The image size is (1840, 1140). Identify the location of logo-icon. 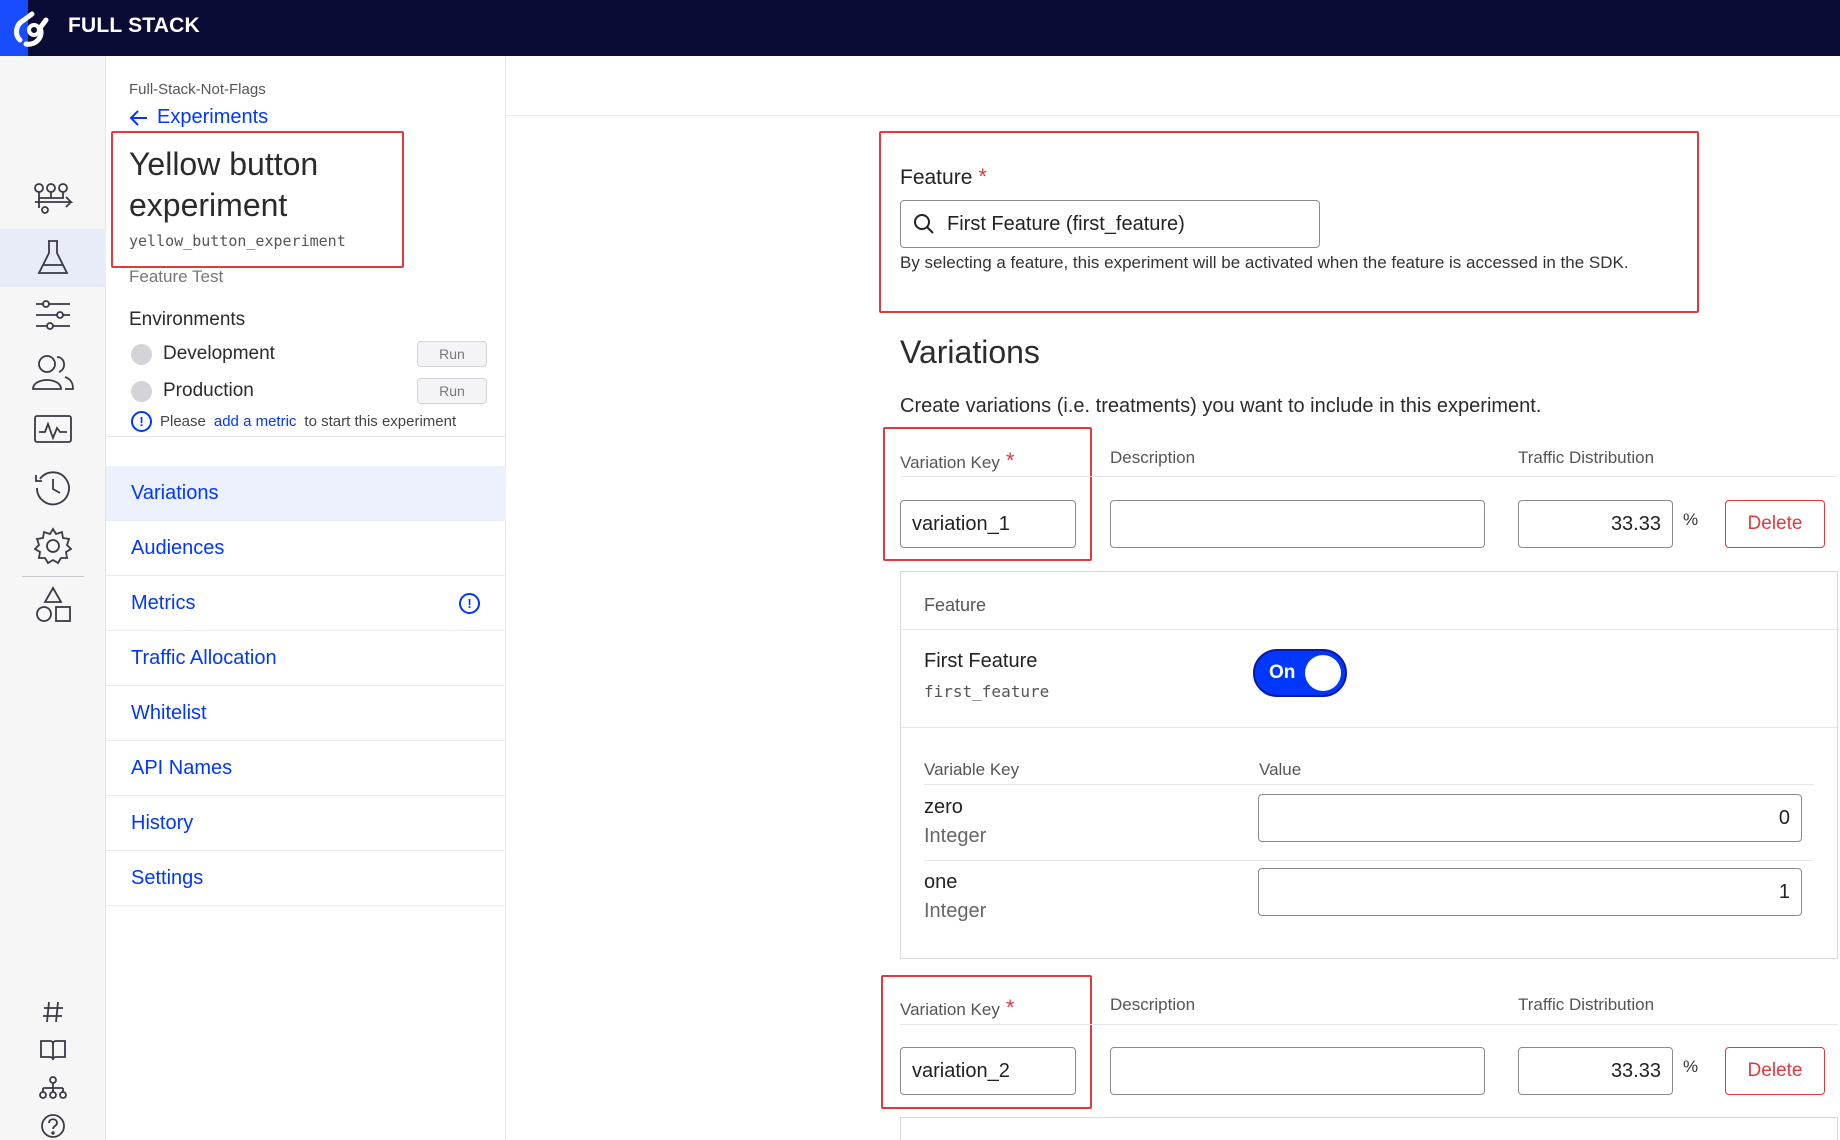
(32, 28).